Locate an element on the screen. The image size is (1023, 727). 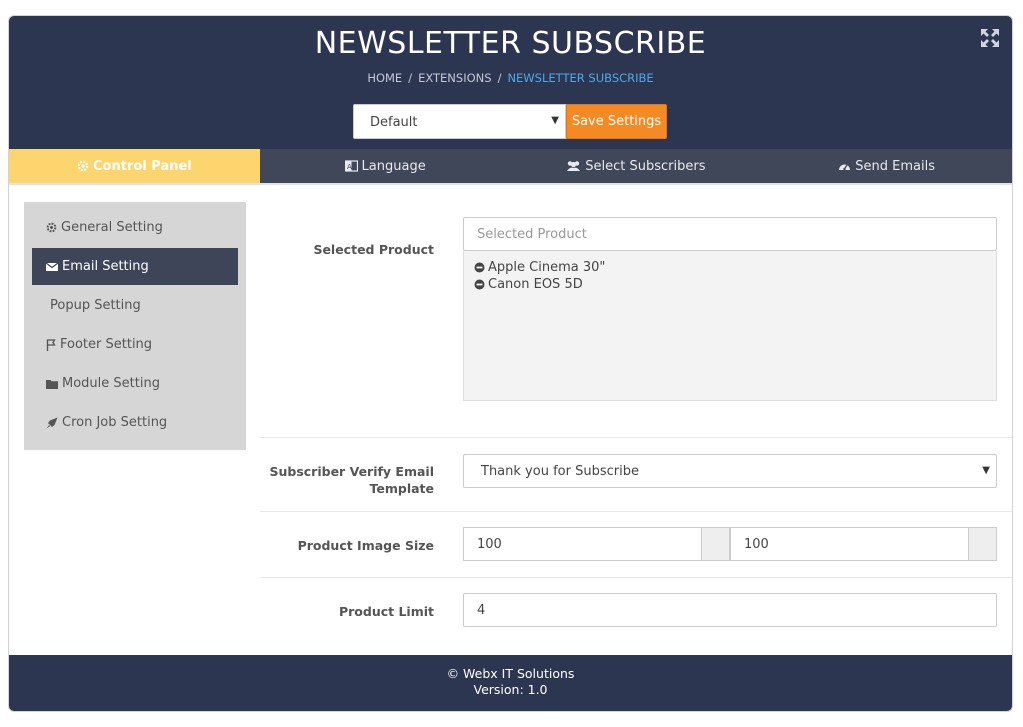
rocket-icon is located at coordinates (52, 422).